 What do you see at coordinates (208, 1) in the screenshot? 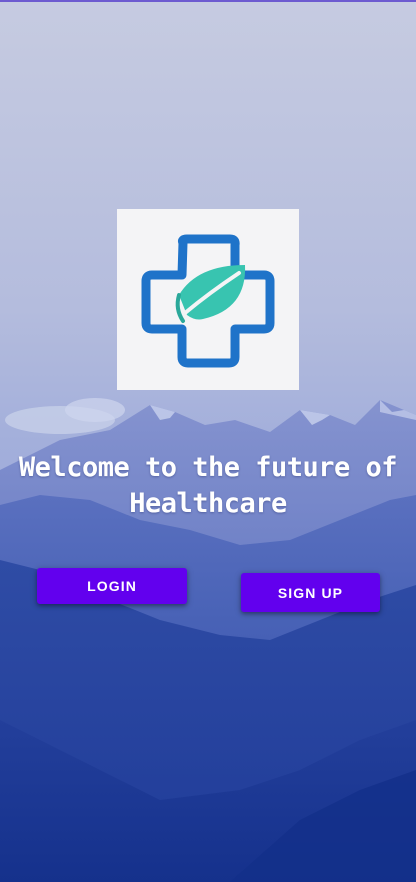
I see `top-accent-line` at bounding box center [208, 1].